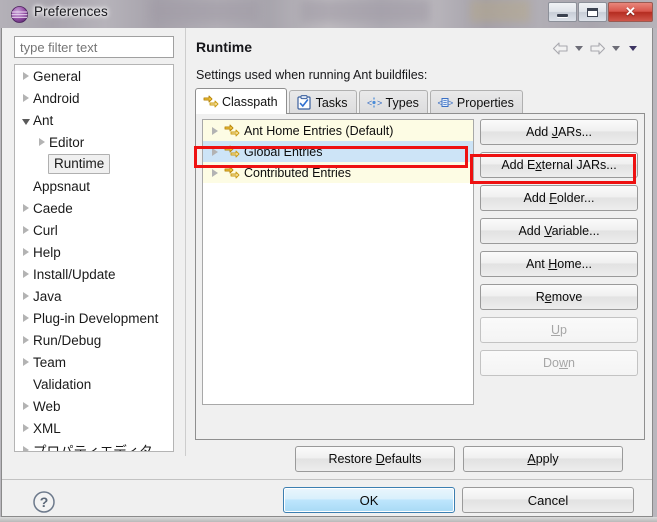  Describe the element at coordinates (47, 296) in the screenshot. I see `tree-item-label: Java` at that location.